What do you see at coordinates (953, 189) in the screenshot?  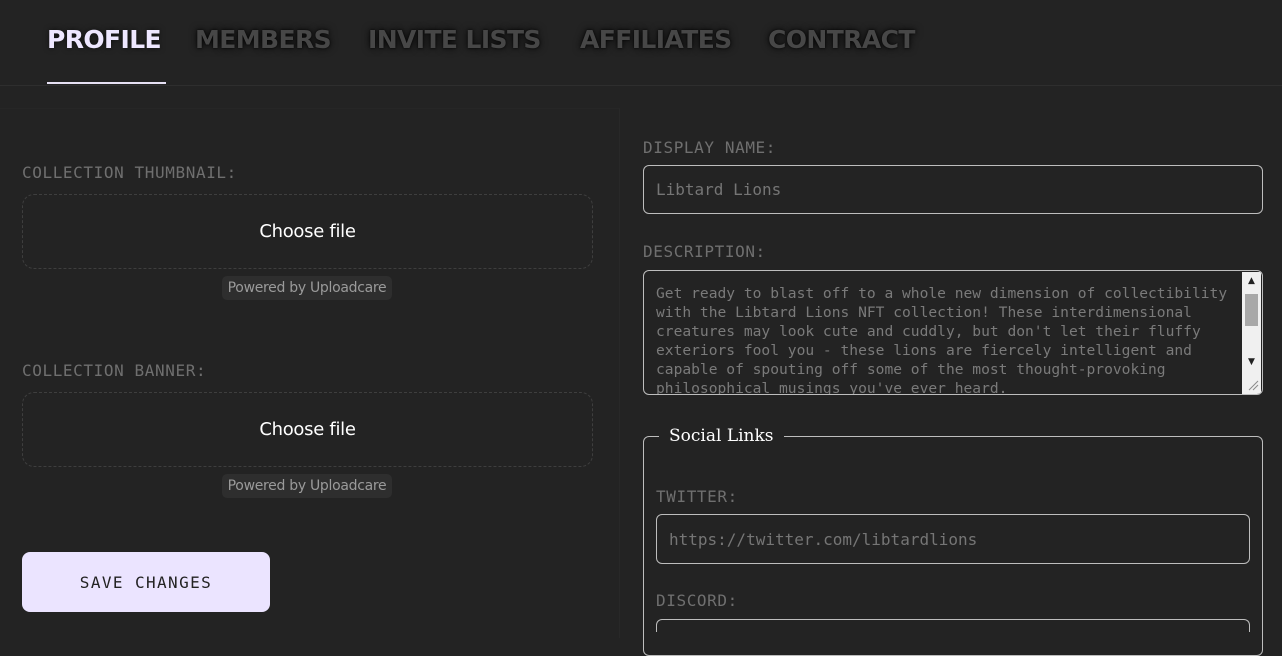 I see `display-name-input` at bounding box center [953, 189].